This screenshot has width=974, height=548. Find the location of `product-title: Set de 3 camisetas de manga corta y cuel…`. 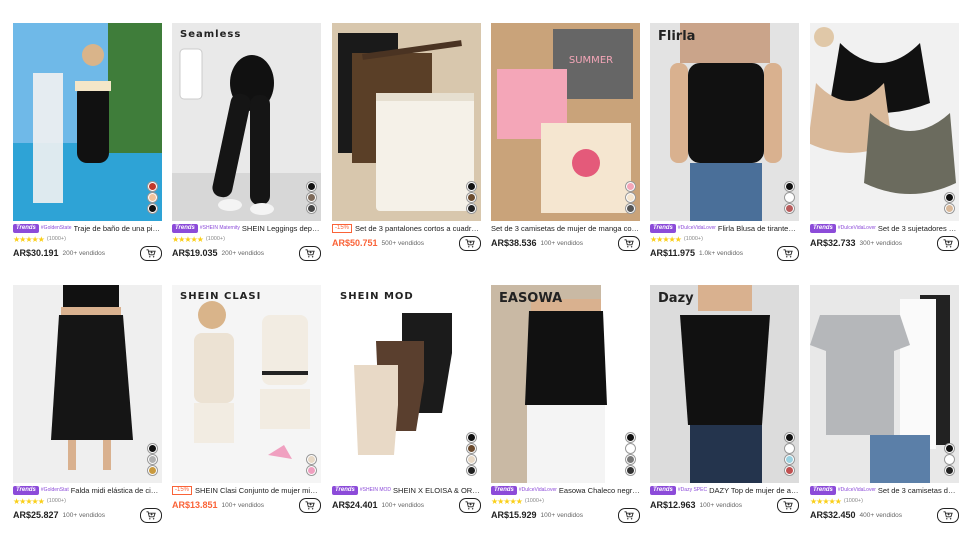

product-title: Set de 3 camisetas de manga corta y cuel… is located at coordinates (918, 490).